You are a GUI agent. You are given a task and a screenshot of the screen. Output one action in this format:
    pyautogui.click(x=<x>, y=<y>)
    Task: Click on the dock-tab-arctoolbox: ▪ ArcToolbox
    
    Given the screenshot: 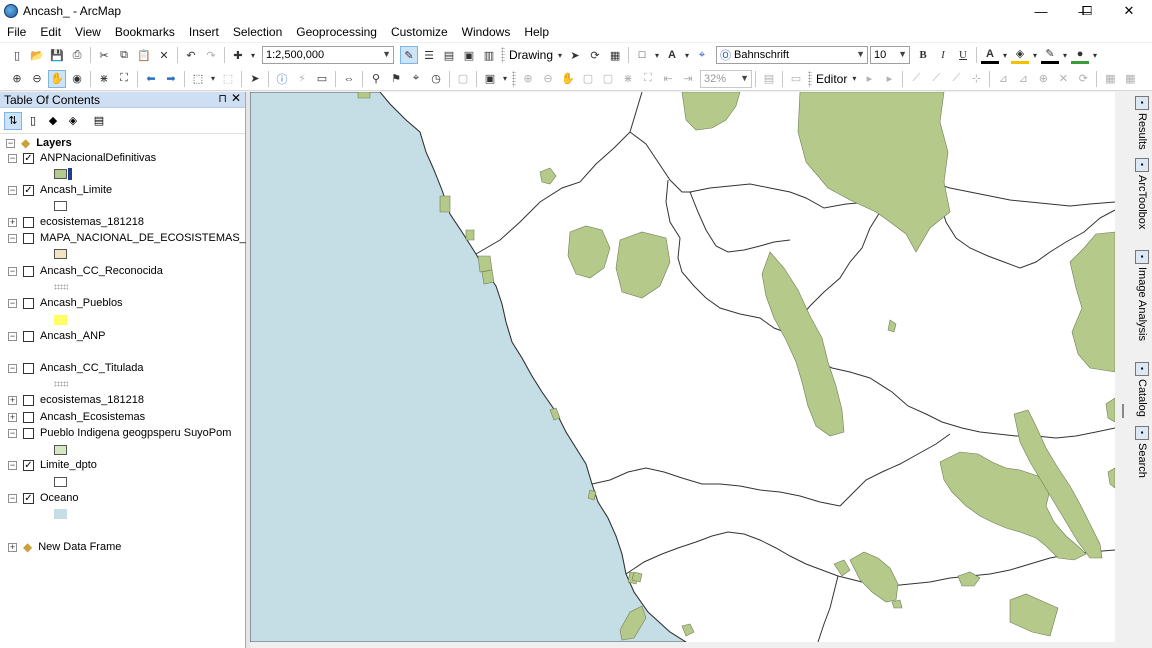 What is the action you would take?
    pyautogui.click(x=1142, y=193)
    